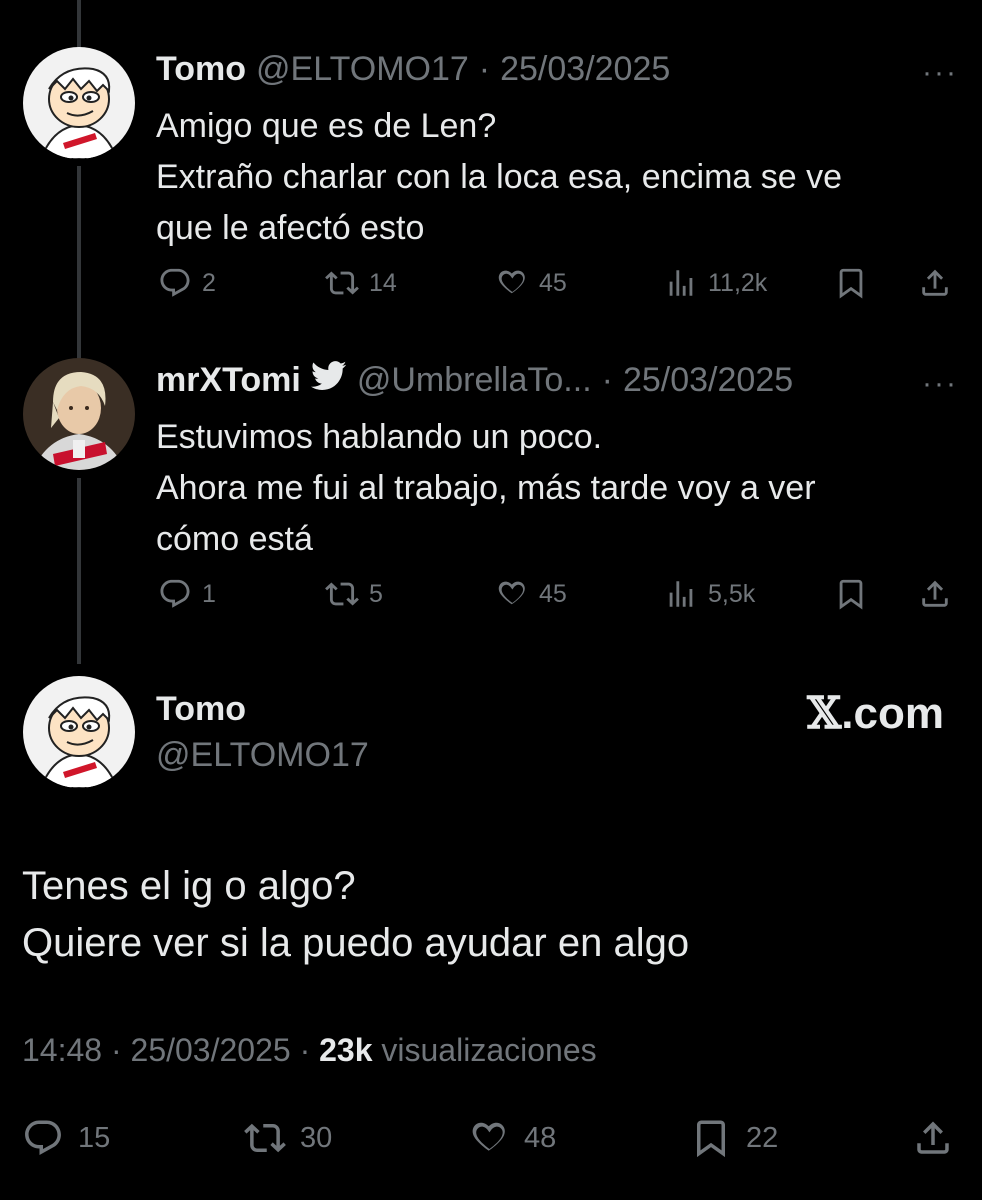 The width and height of the screenshot is (982, 1200). What do you see at coordinates (288, 1138) in the screenshot?
I see `retweet-button: 30` at bounding box center [288, 1138].